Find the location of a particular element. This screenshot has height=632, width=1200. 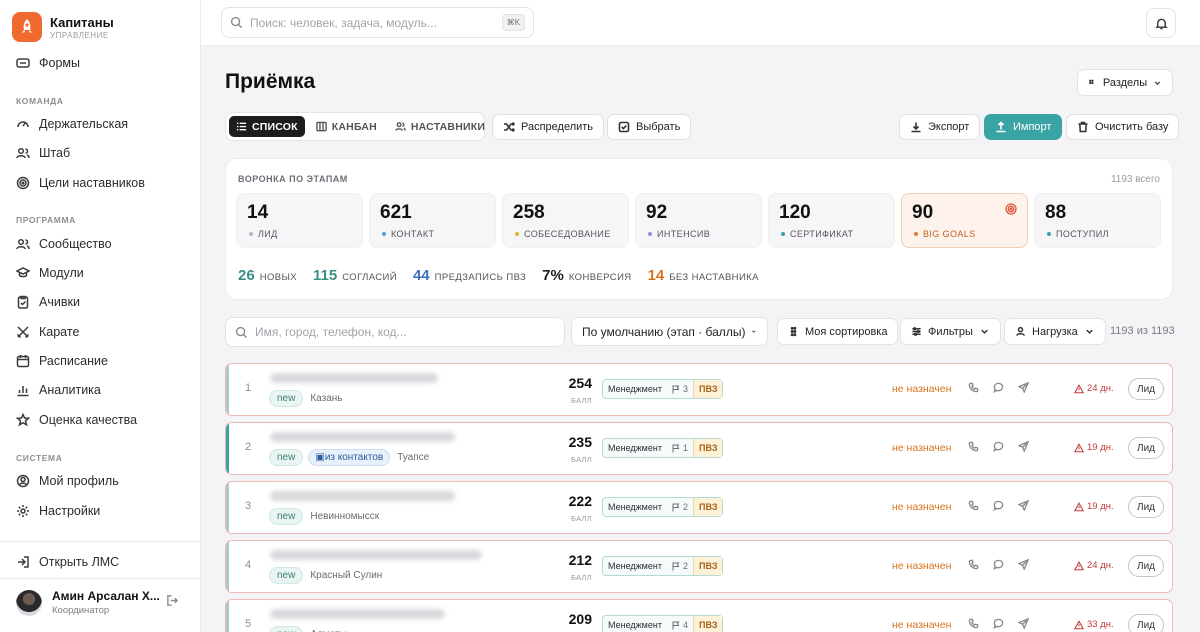

open-lms-link: Открыть ЛМС is located at coordinates (67, 562).